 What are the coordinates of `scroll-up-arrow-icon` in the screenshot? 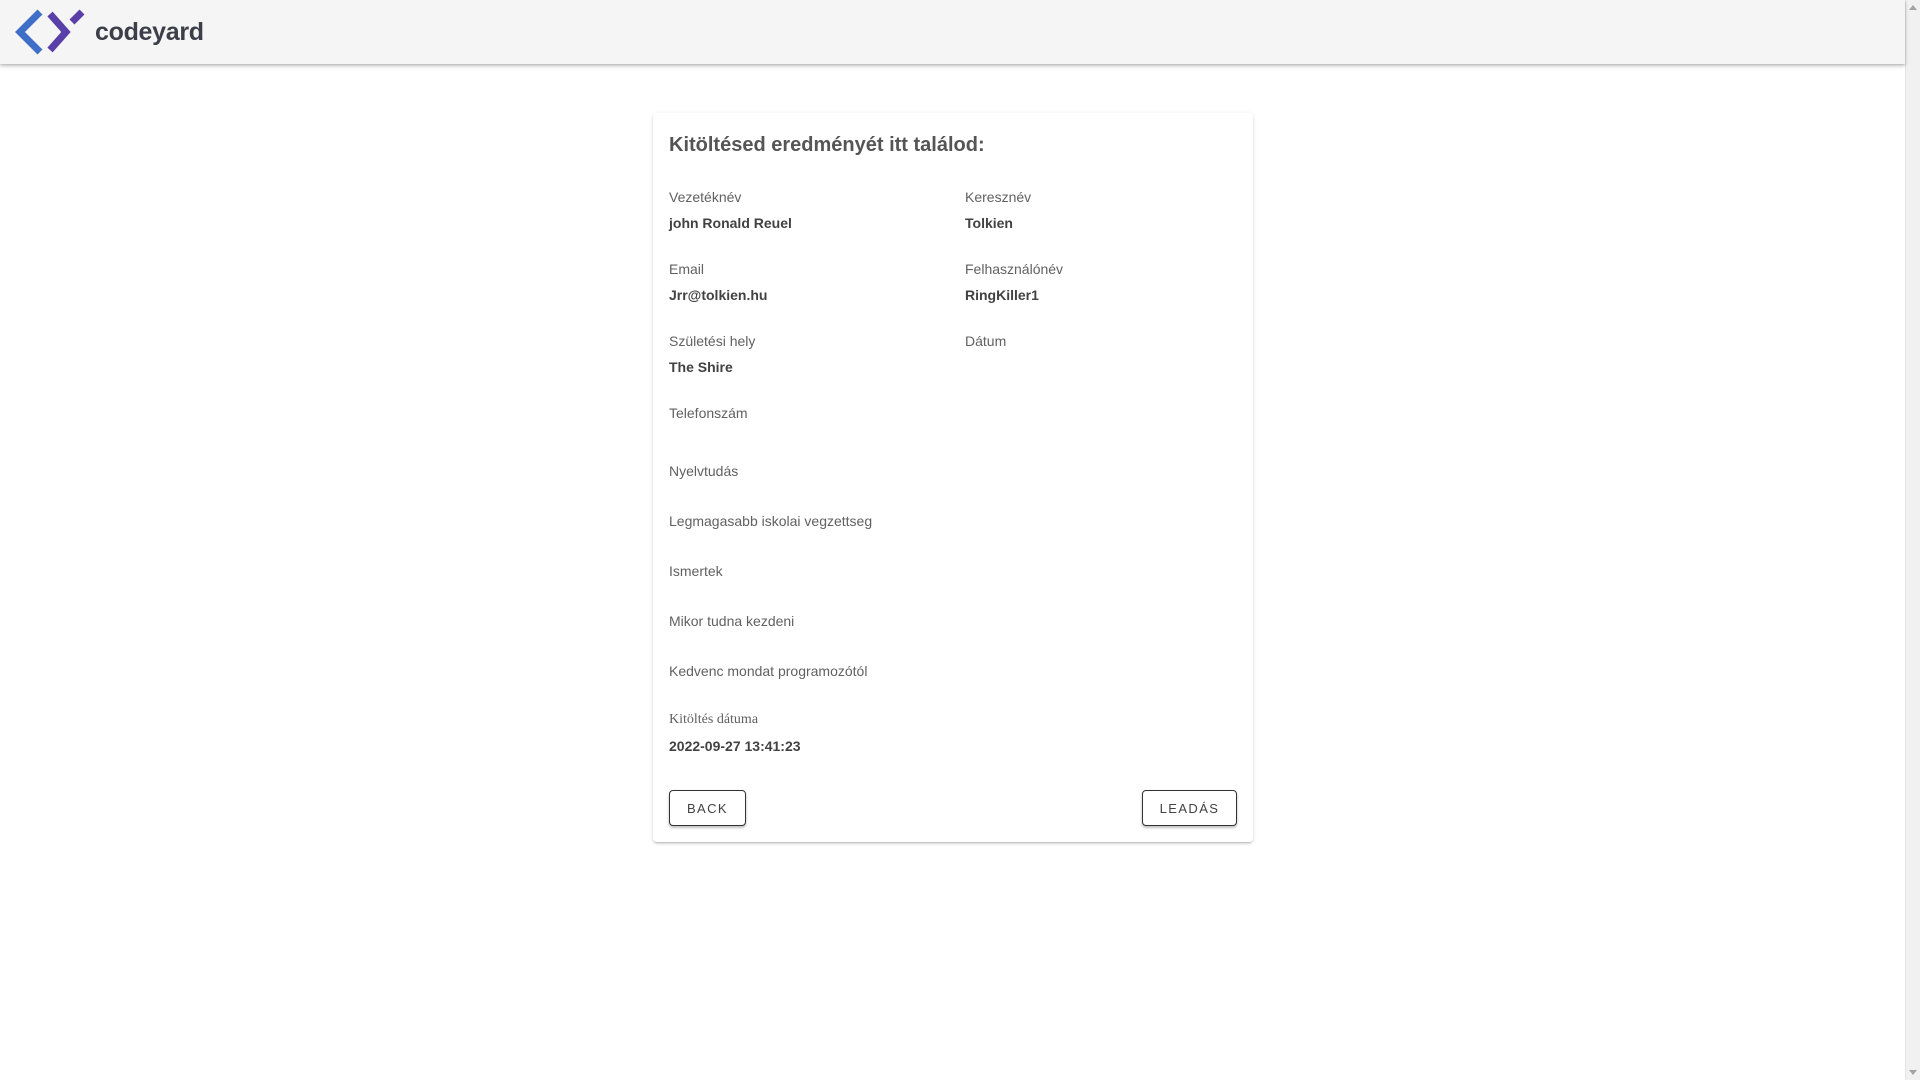 It's located at (1913, 7).